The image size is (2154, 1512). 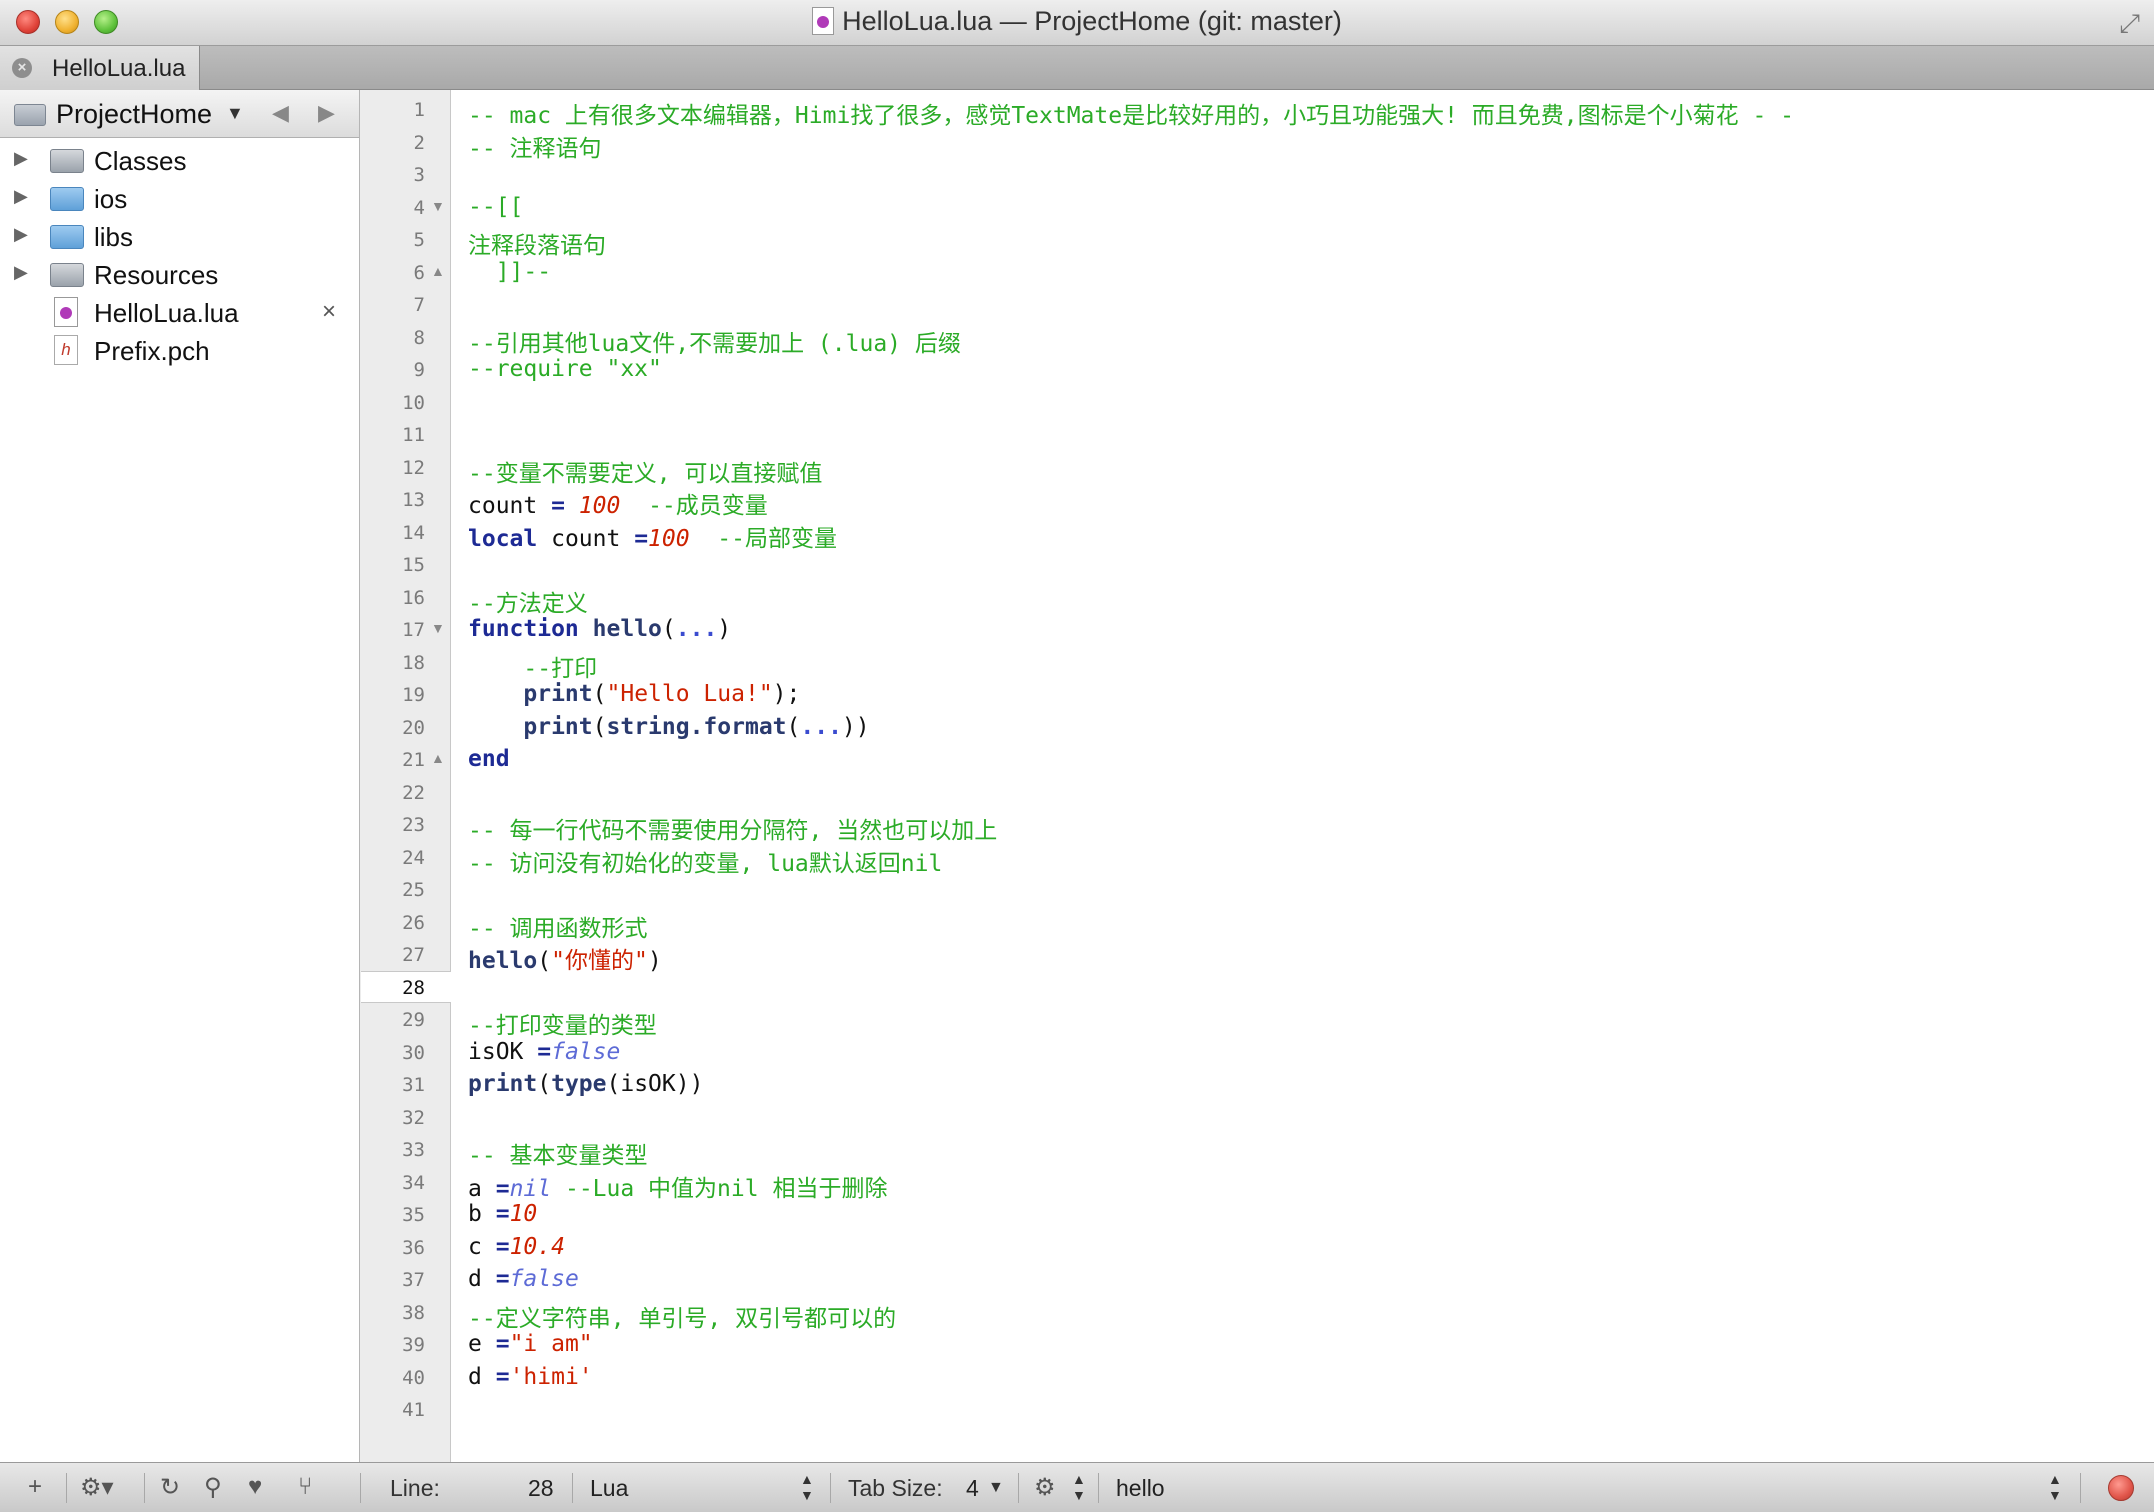 What do you see at coordinates (1257, 792) in the screenshot?
I see `code-line: 22` at bounding box center [1257, 792].